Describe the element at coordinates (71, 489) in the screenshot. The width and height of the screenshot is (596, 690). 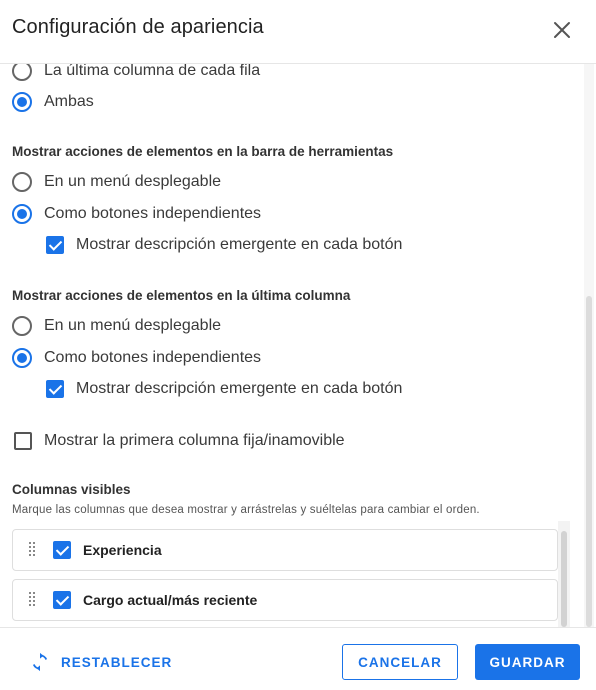
I see `visible-columns-heading: Columnas visibles` at that location.